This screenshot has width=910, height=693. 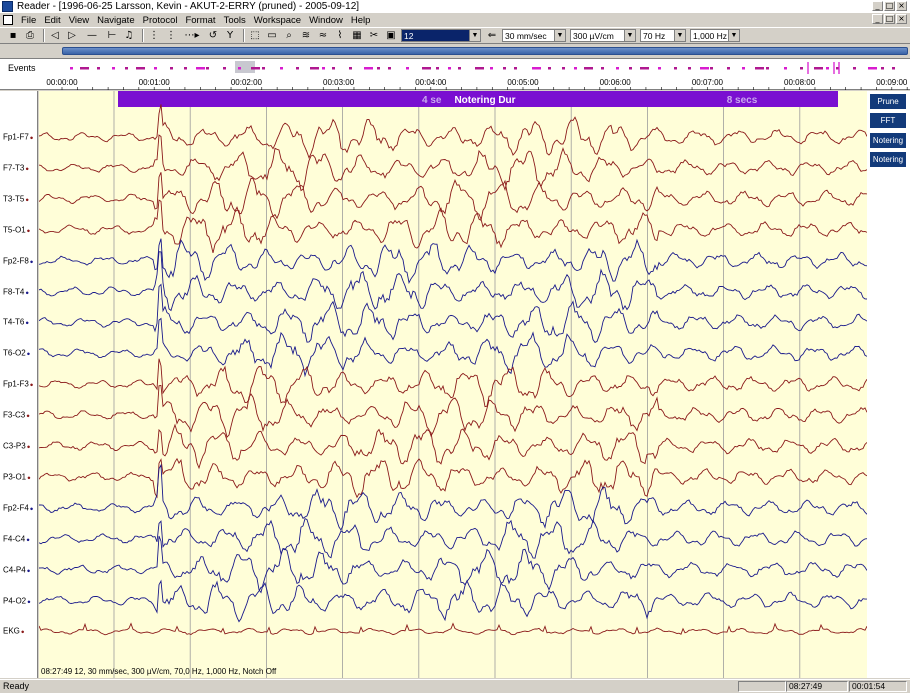 What do you see at coordinates (888, 159) in the screenshot?
I see `notering-button-2: Notering` at bounding box center [888, 159].